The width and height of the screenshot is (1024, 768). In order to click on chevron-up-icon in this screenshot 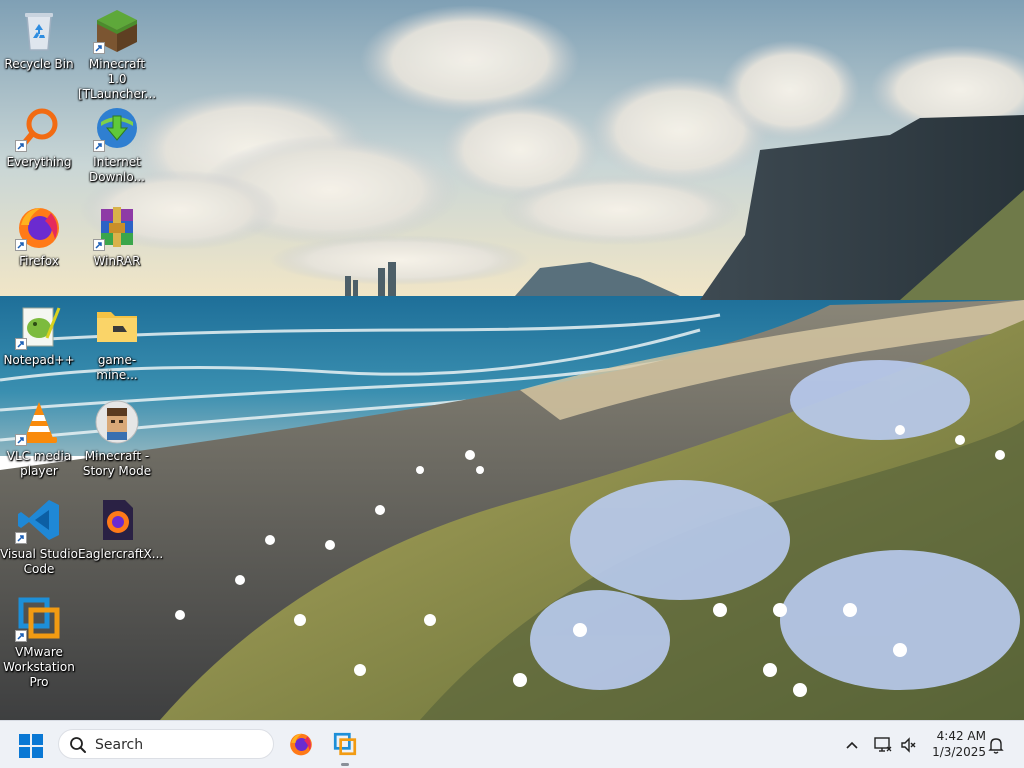, I will do `click(852, 745)`.